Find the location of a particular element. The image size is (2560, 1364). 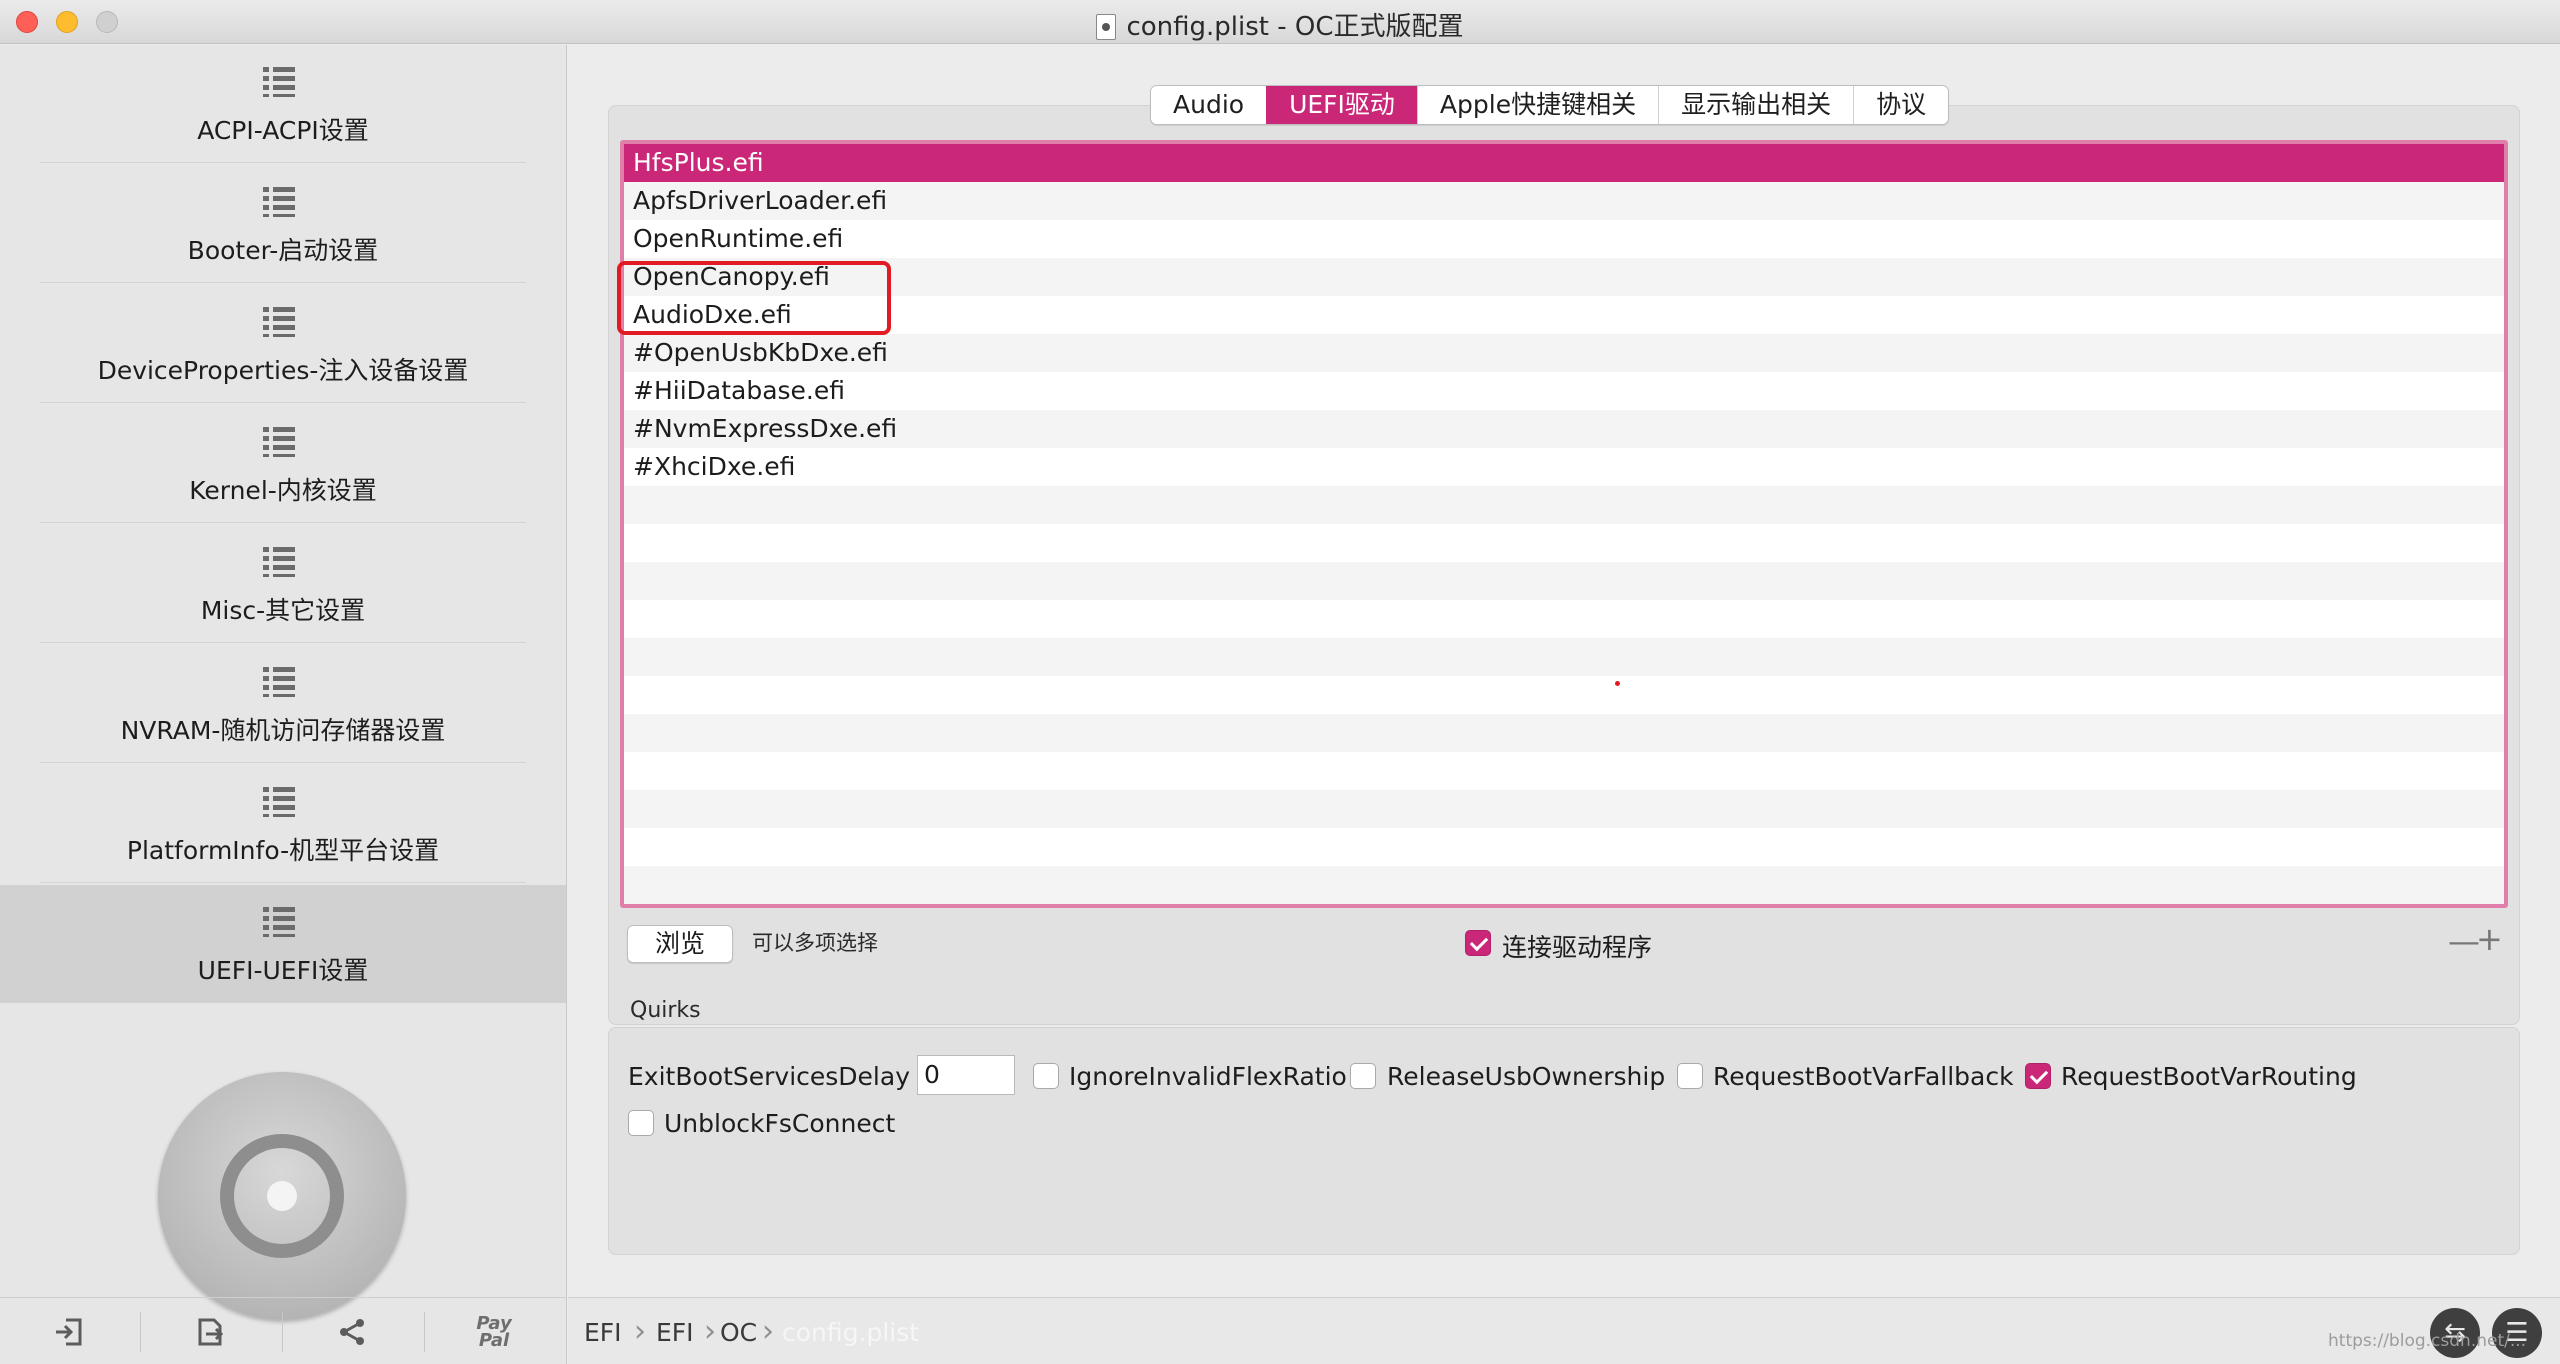

list-item: #XhciDxe.efi is located at coordinates (1564, 467).